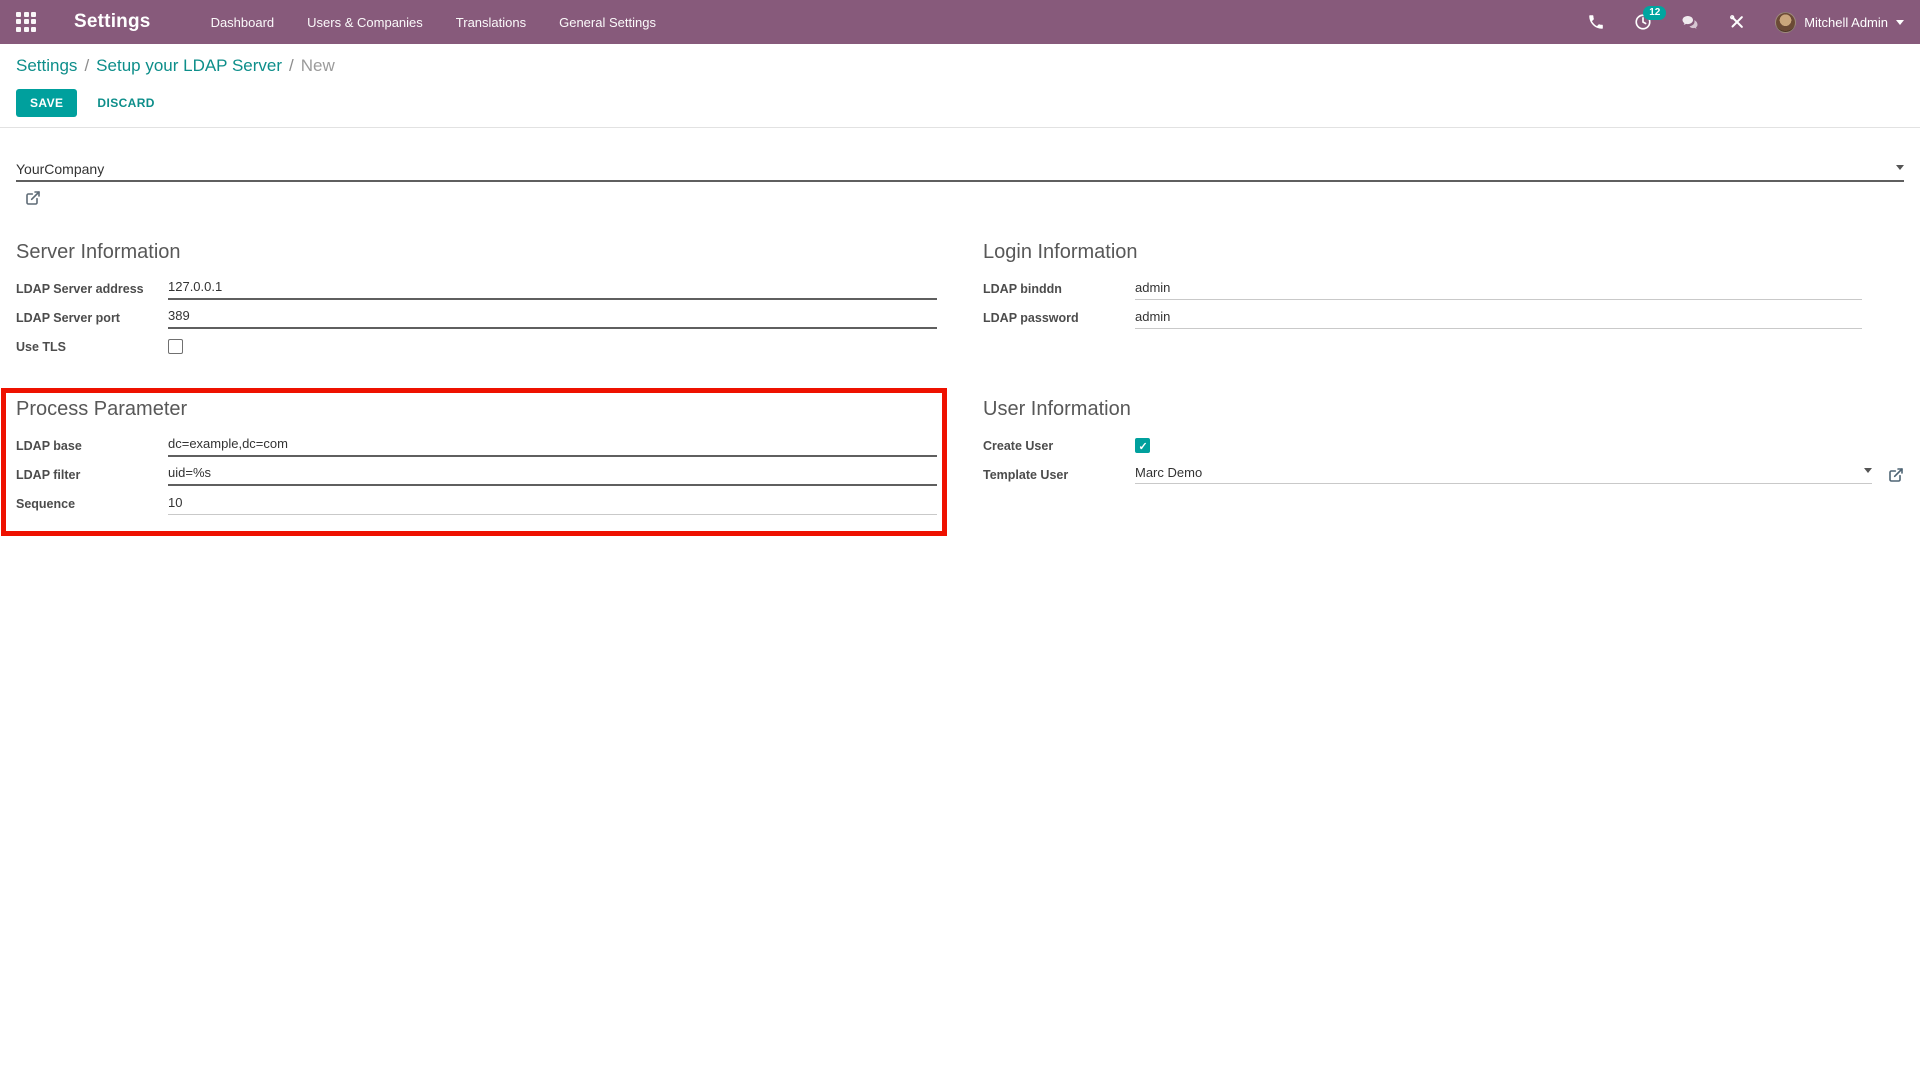  I want to click on group-title: User Information, so click(1057, 409).